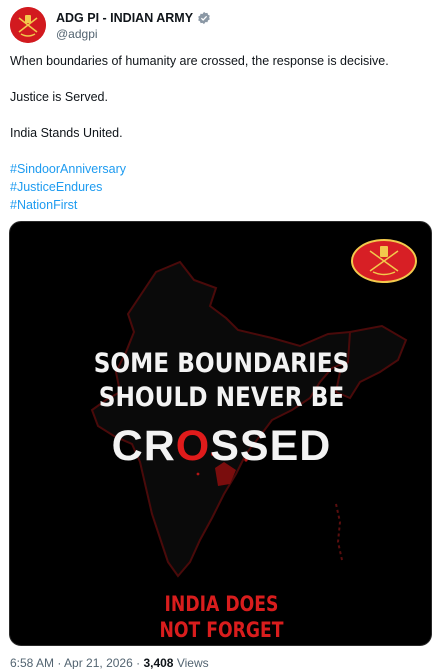 The height and width of the screenshot is (669, 440). Describe the element at coordinates (384, 261) in the screenshot. I see `indian-army-emblem-icon` at that location.